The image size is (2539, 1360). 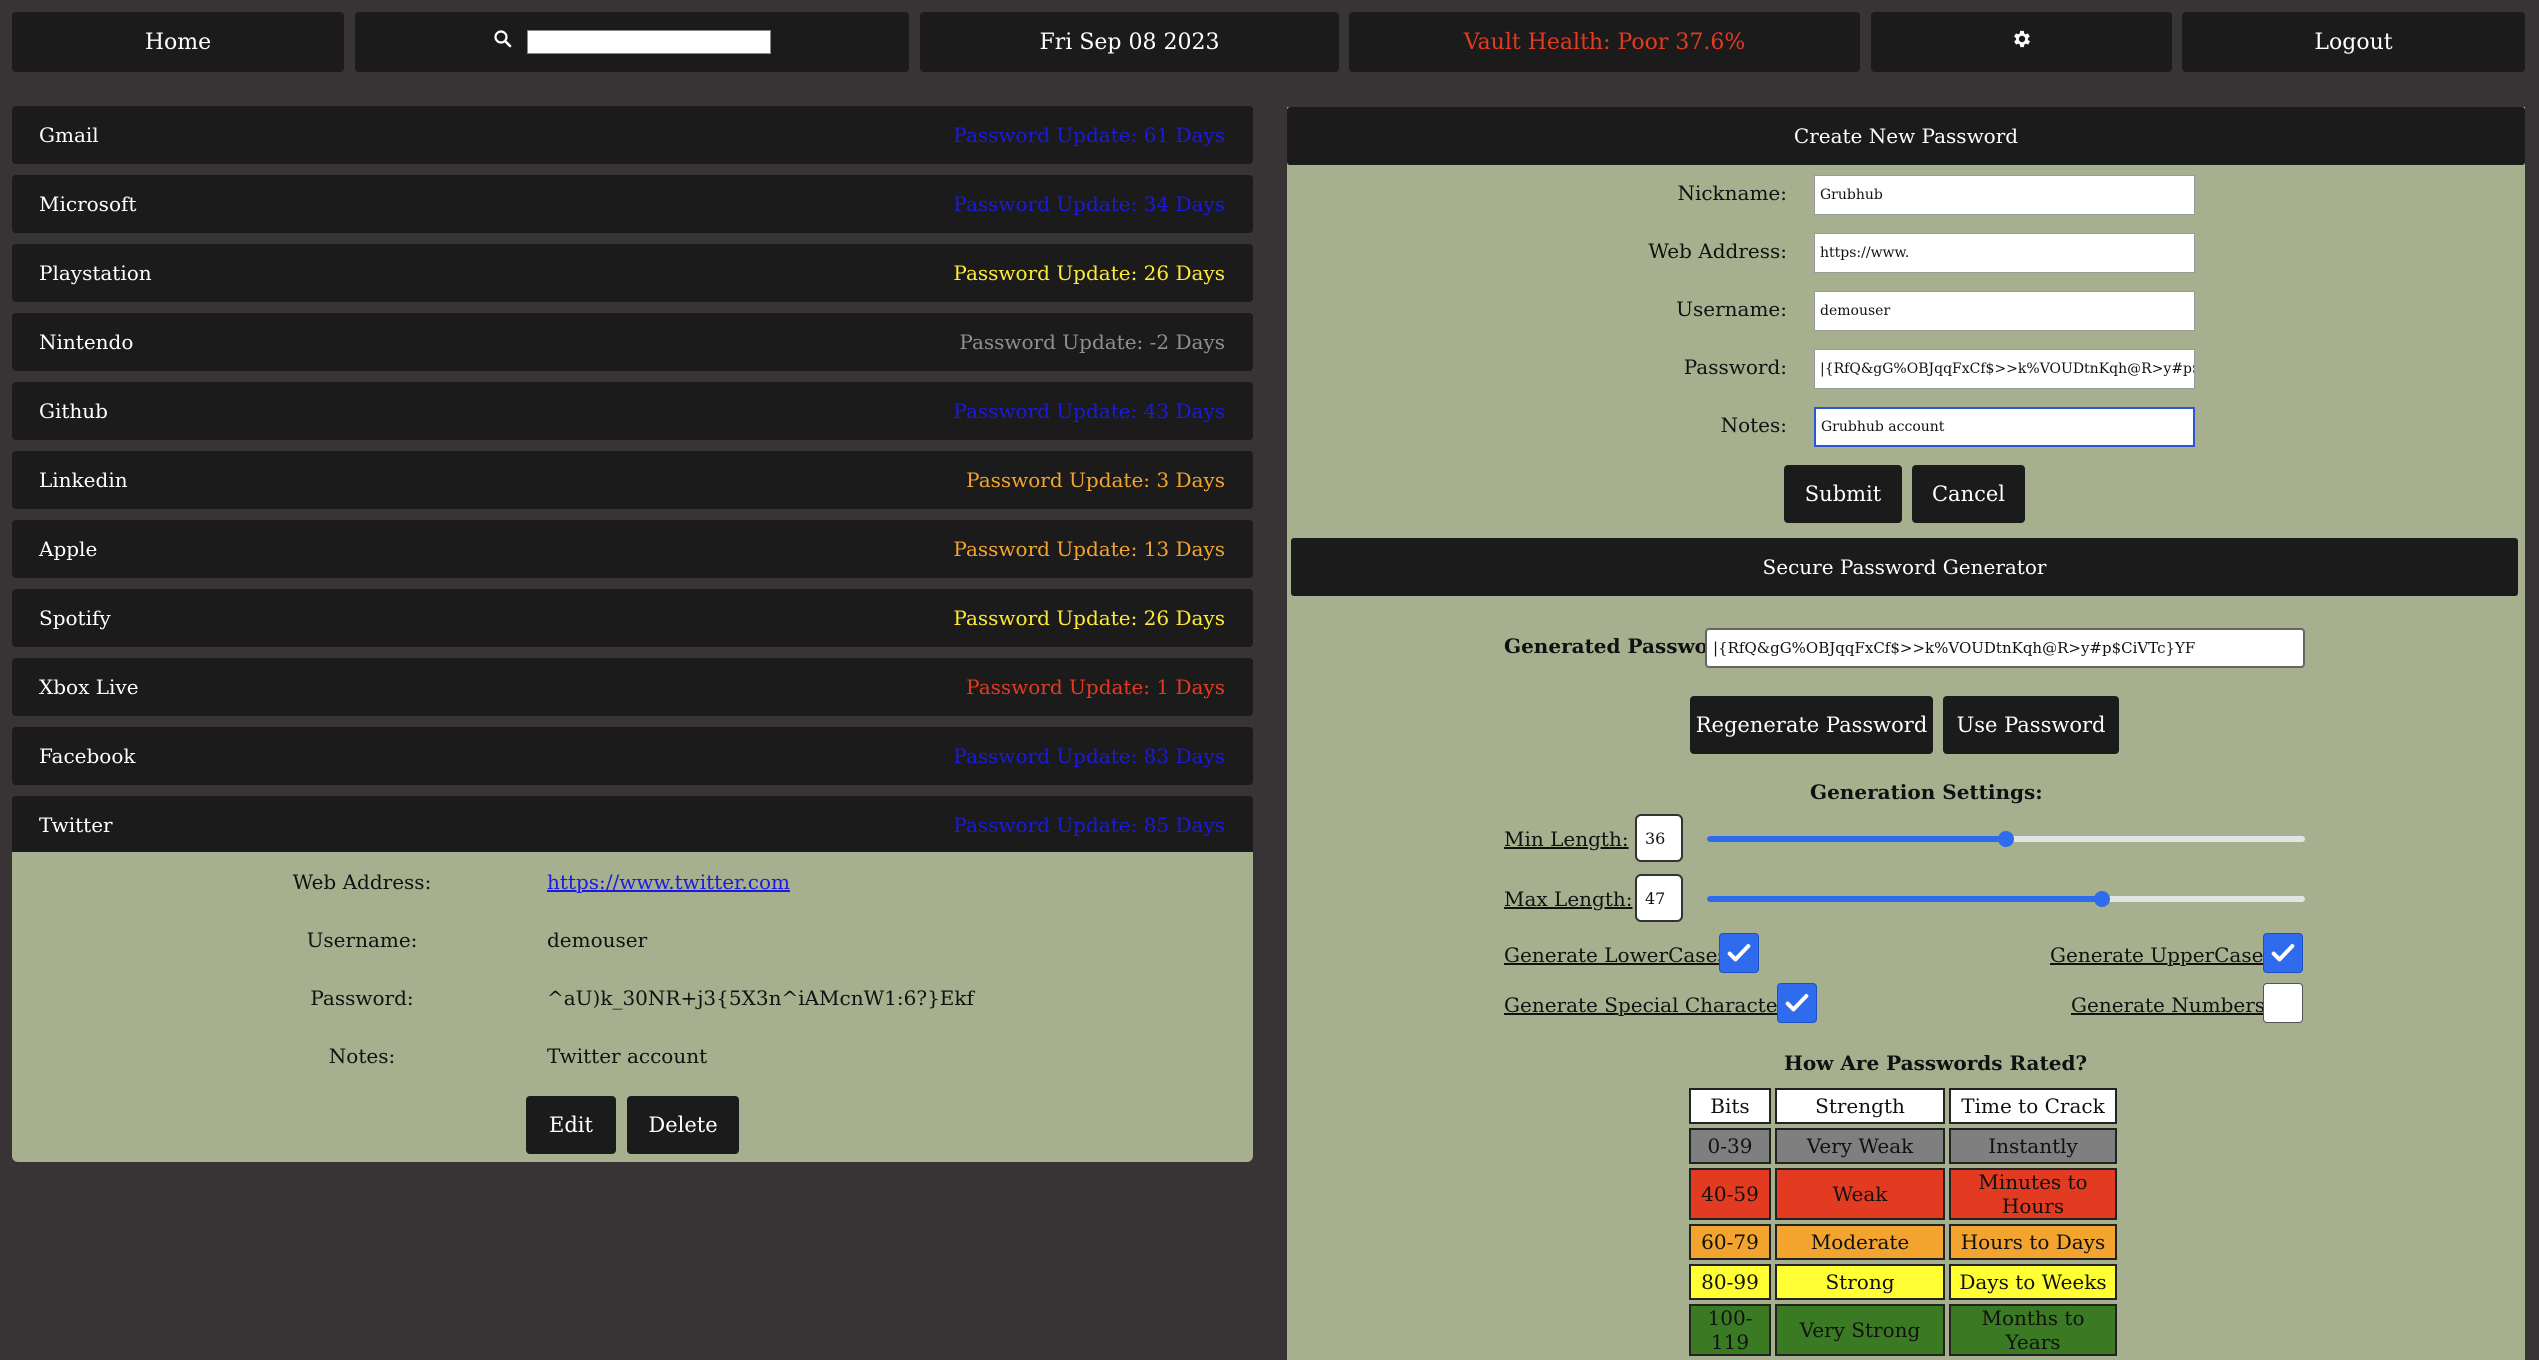 I want to click on ratings-cell-time: Months to Years, so click(x=2033, y=1330).